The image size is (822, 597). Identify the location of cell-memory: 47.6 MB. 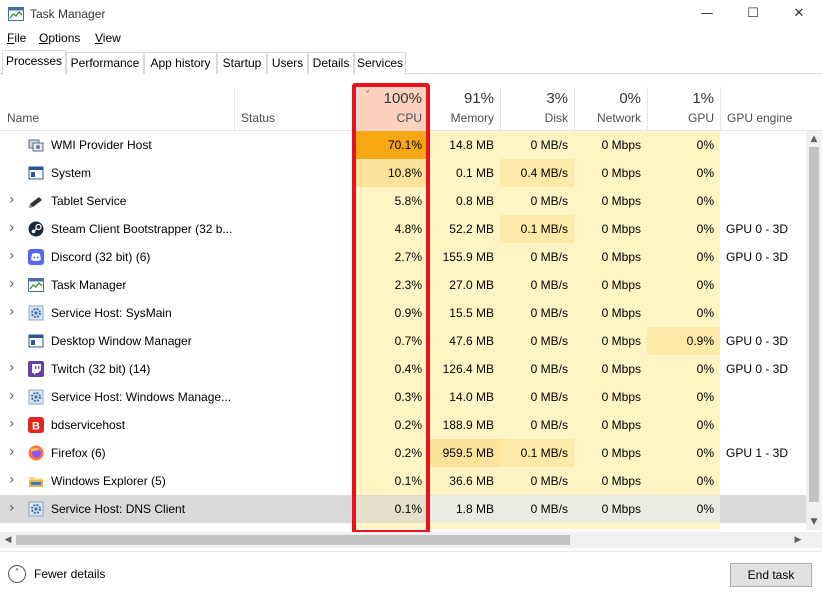
(464, 341).